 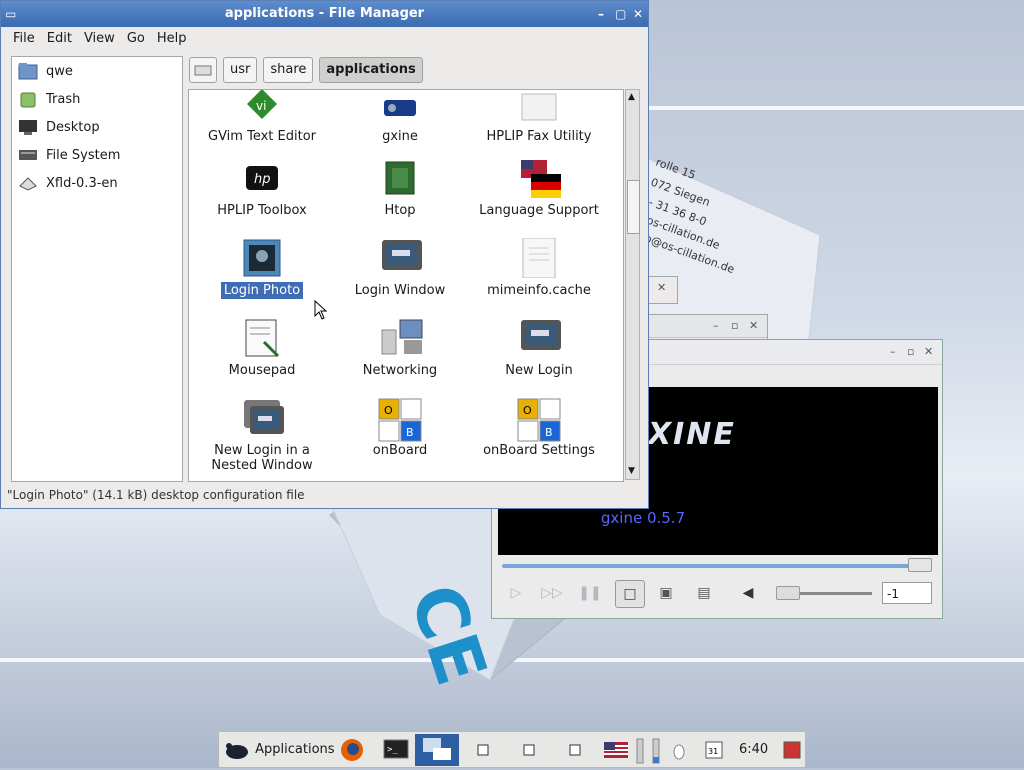 I want to click on cpu-monitor, so click(x=650, y=749).